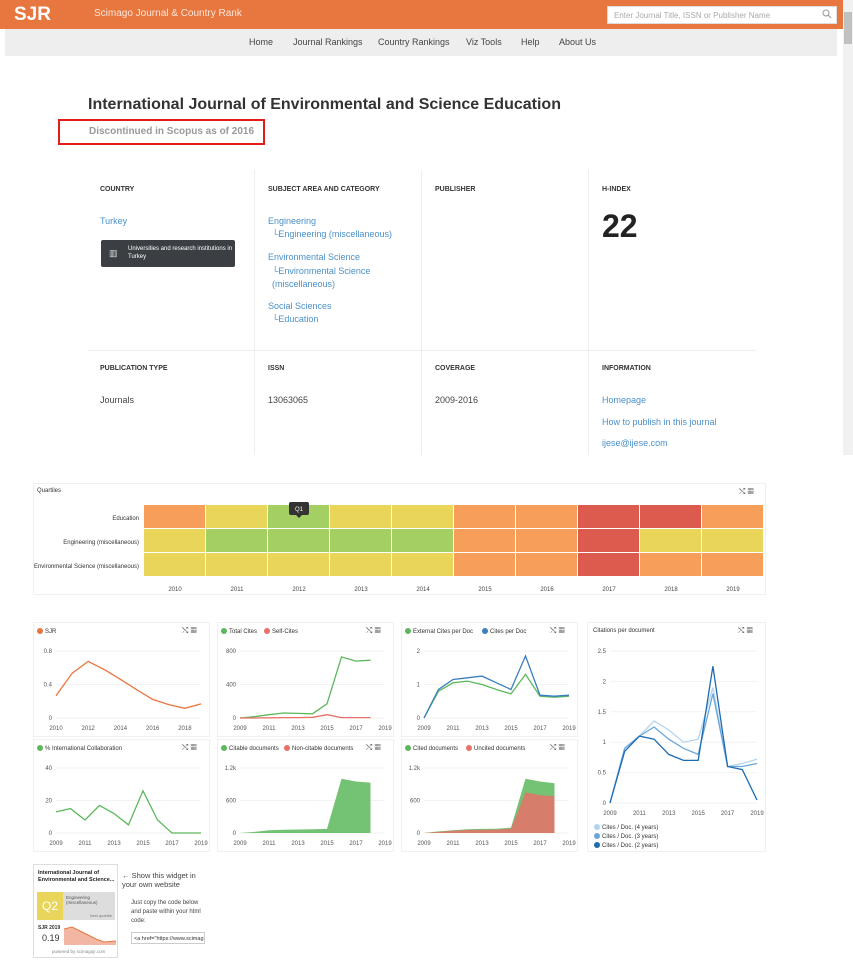  Describe the element at coordinates (90, 935) in the screenshot. I see `widget-sparkline` at that location.